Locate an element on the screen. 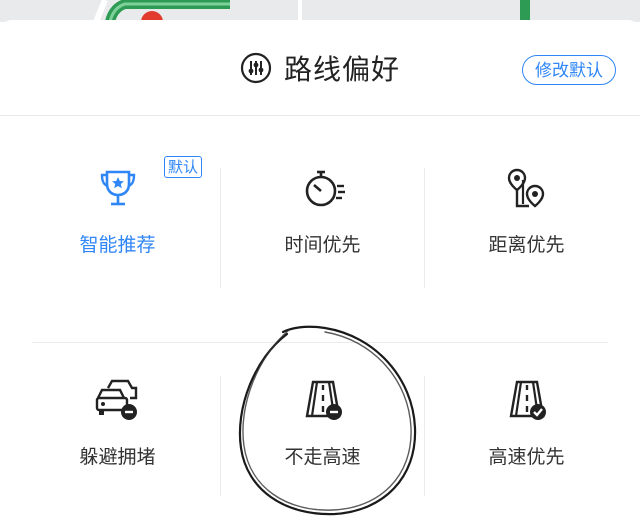  preference-sliders-icon is located at coordinates (256, 68).